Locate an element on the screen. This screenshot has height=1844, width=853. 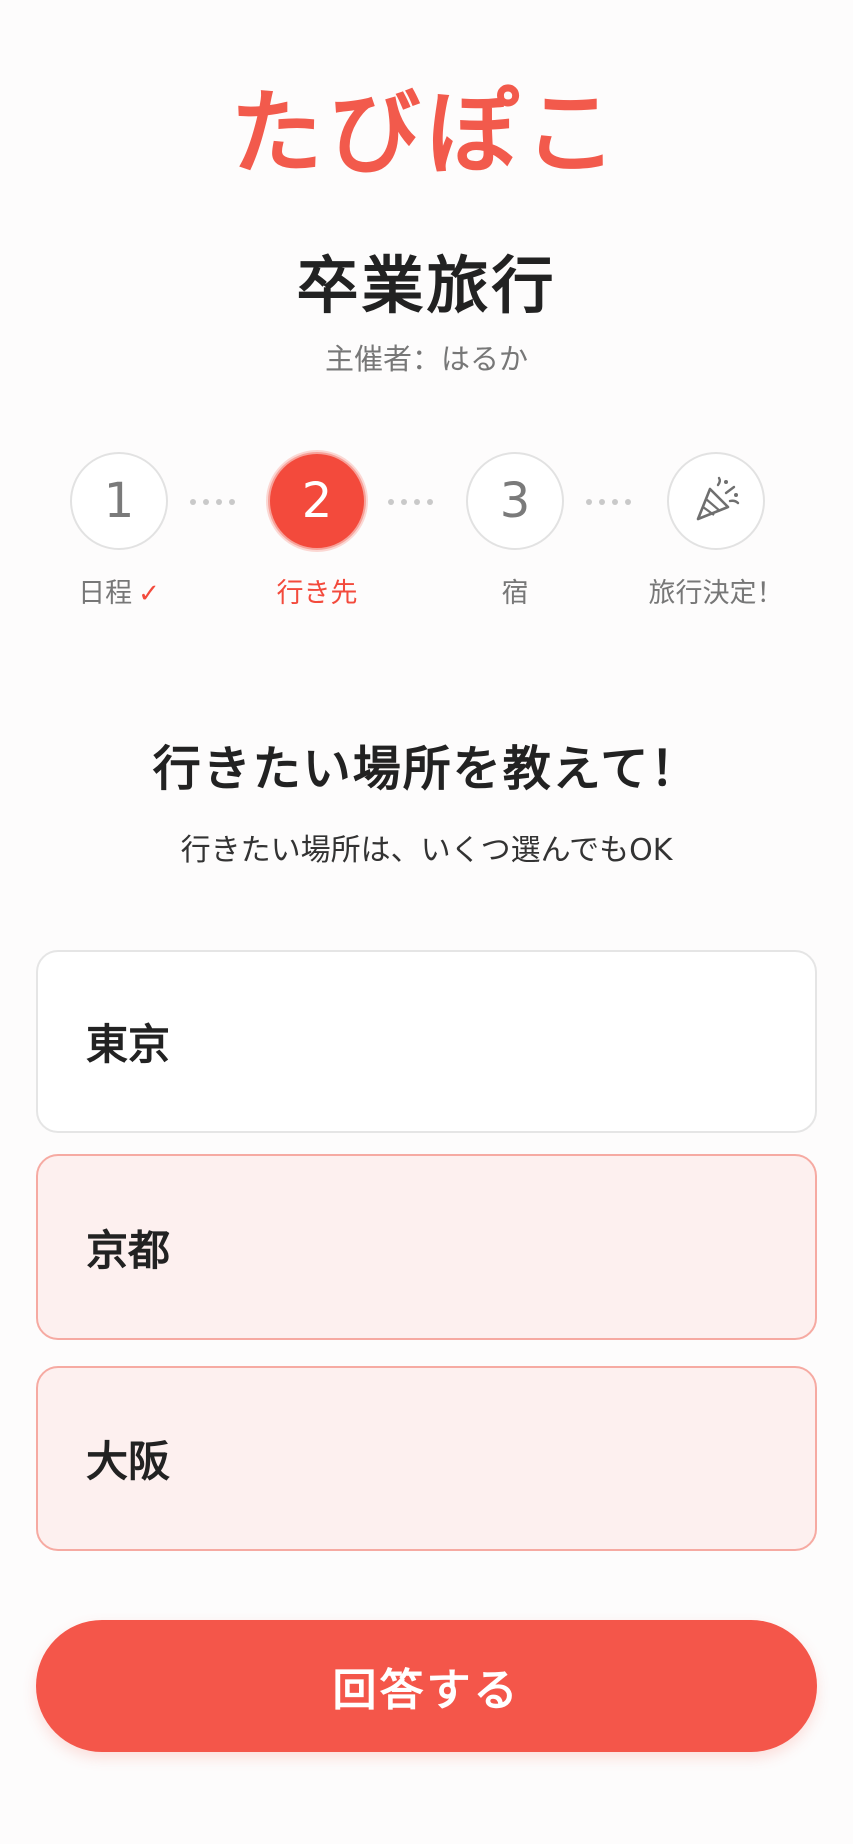
option-label: 大阪 is located at coordinates (128, 1461).